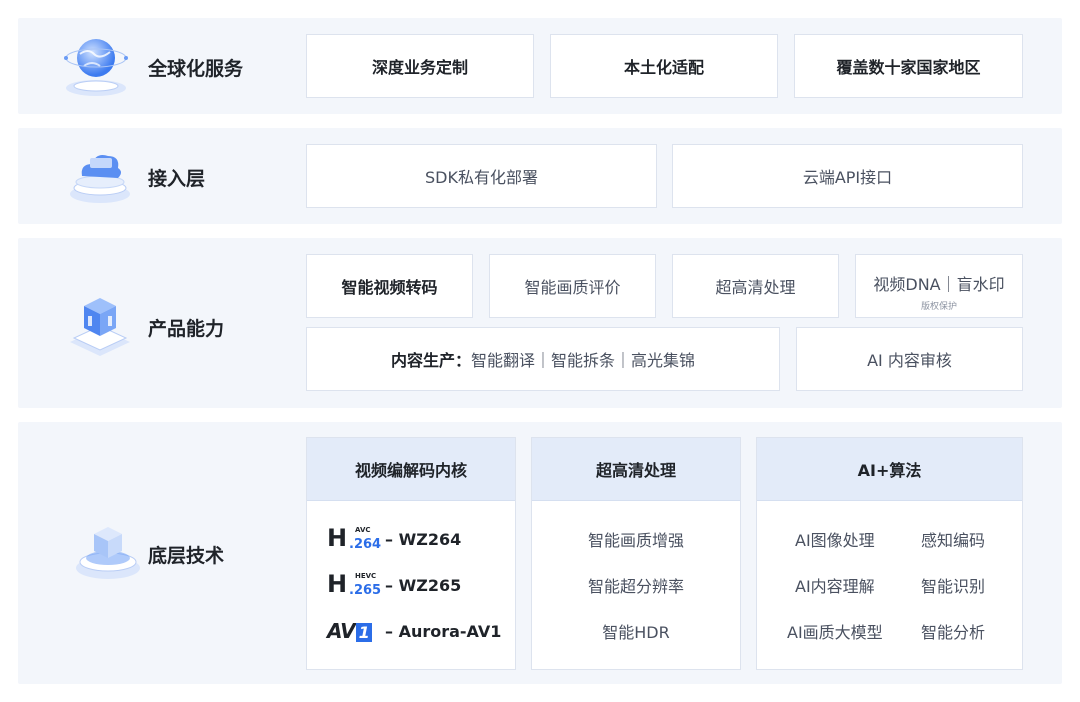  Describe the element at coordinates (953, 586) in the screenshot. I see `list-item: 智能识别` at that location.